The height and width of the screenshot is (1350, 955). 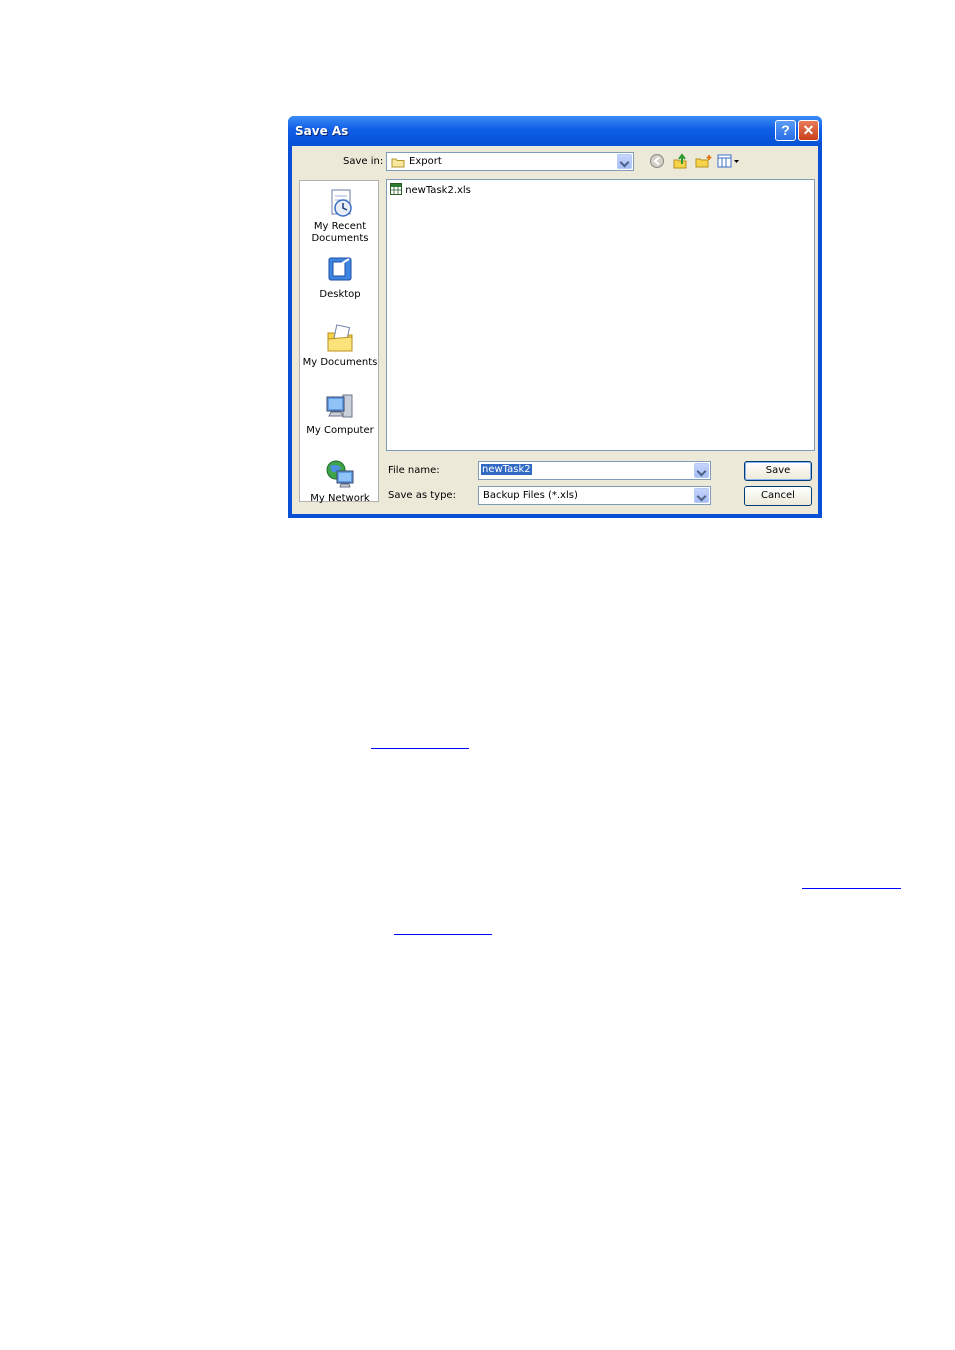 What do you see at coordinates (594, 470) in the screenshot?
I see `file-name-field: newTask2` at bounding box center [594, 470].